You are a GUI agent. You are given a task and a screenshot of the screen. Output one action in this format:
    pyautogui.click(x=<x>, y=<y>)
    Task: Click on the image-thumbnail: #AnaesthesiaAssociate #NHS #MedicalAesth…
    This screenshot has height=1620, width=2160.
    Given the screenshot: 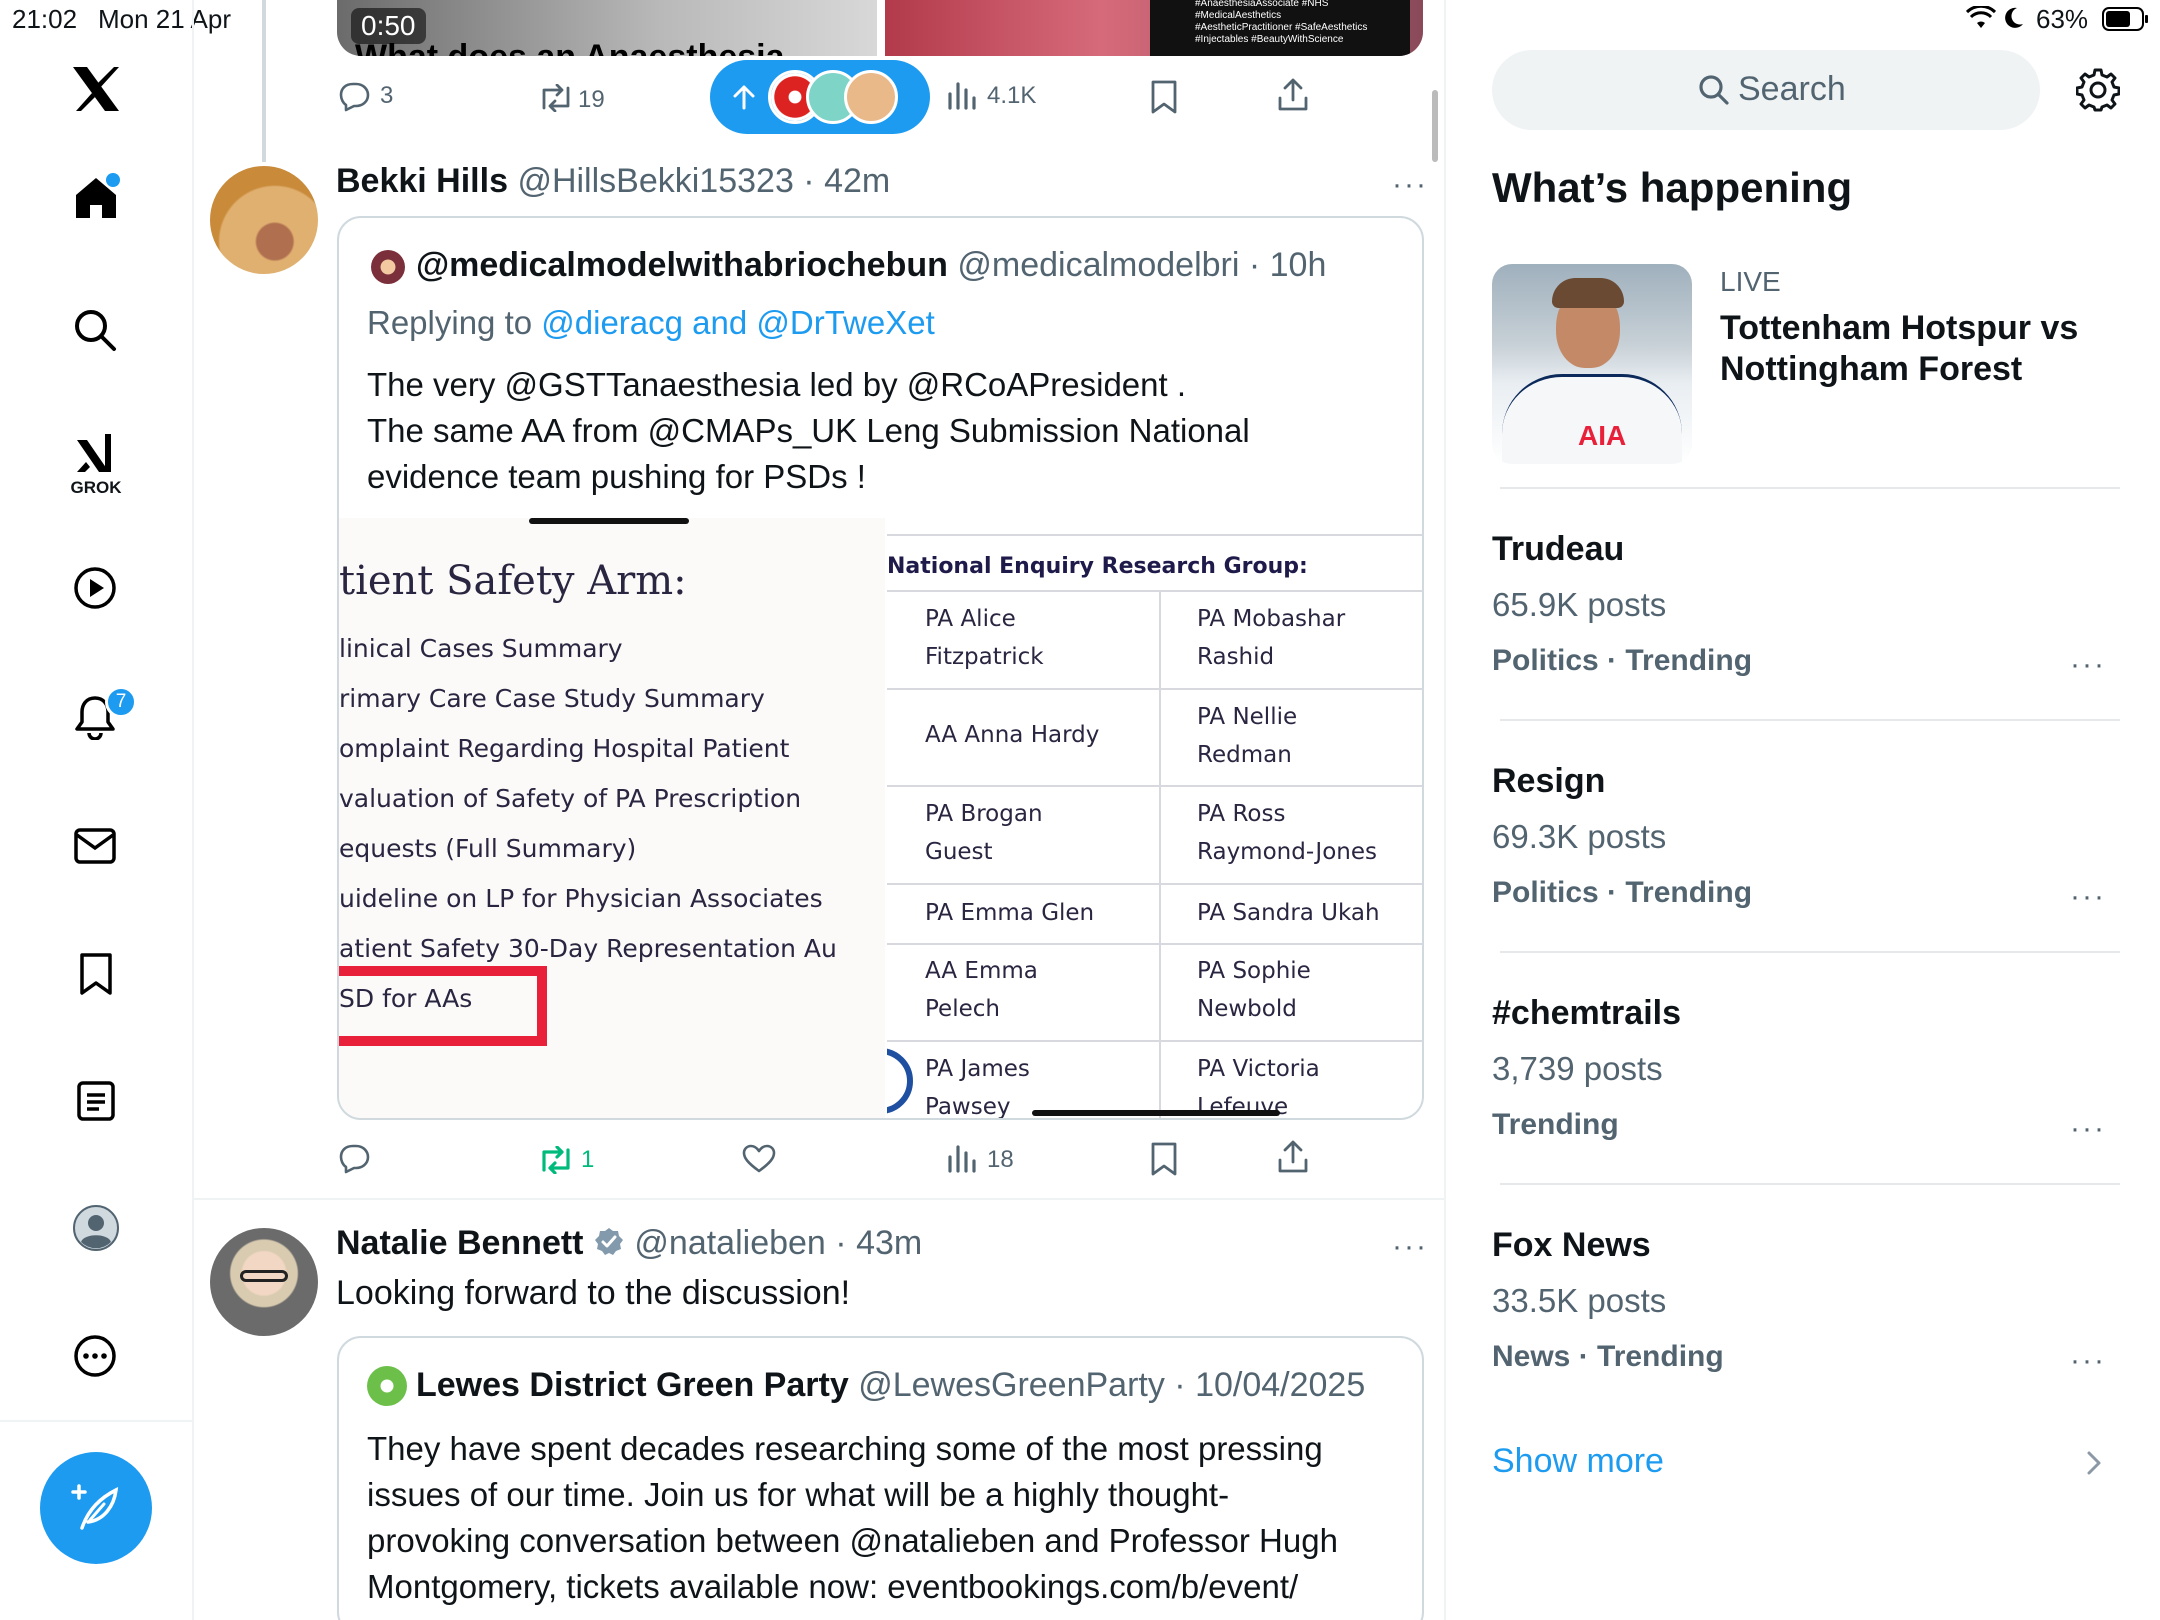 What is the action you would take?
    pyautogui.click(x=1154, y=28)
    